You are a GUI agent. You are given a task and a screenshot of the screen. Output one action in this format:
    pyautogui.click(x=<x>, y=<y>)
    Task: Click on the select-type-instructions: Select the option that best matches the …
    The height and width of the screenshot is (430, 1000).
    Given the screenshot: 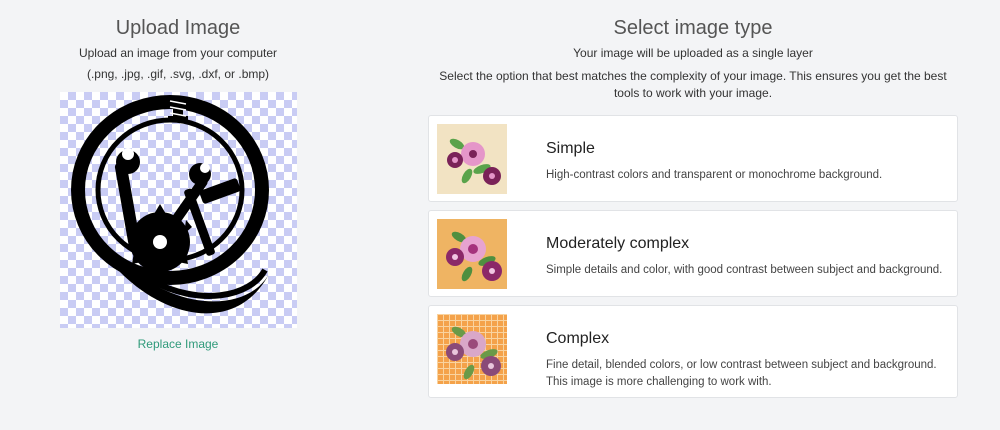 What is the action you would take?
    pyautogui.click(x=693, y=84)
    